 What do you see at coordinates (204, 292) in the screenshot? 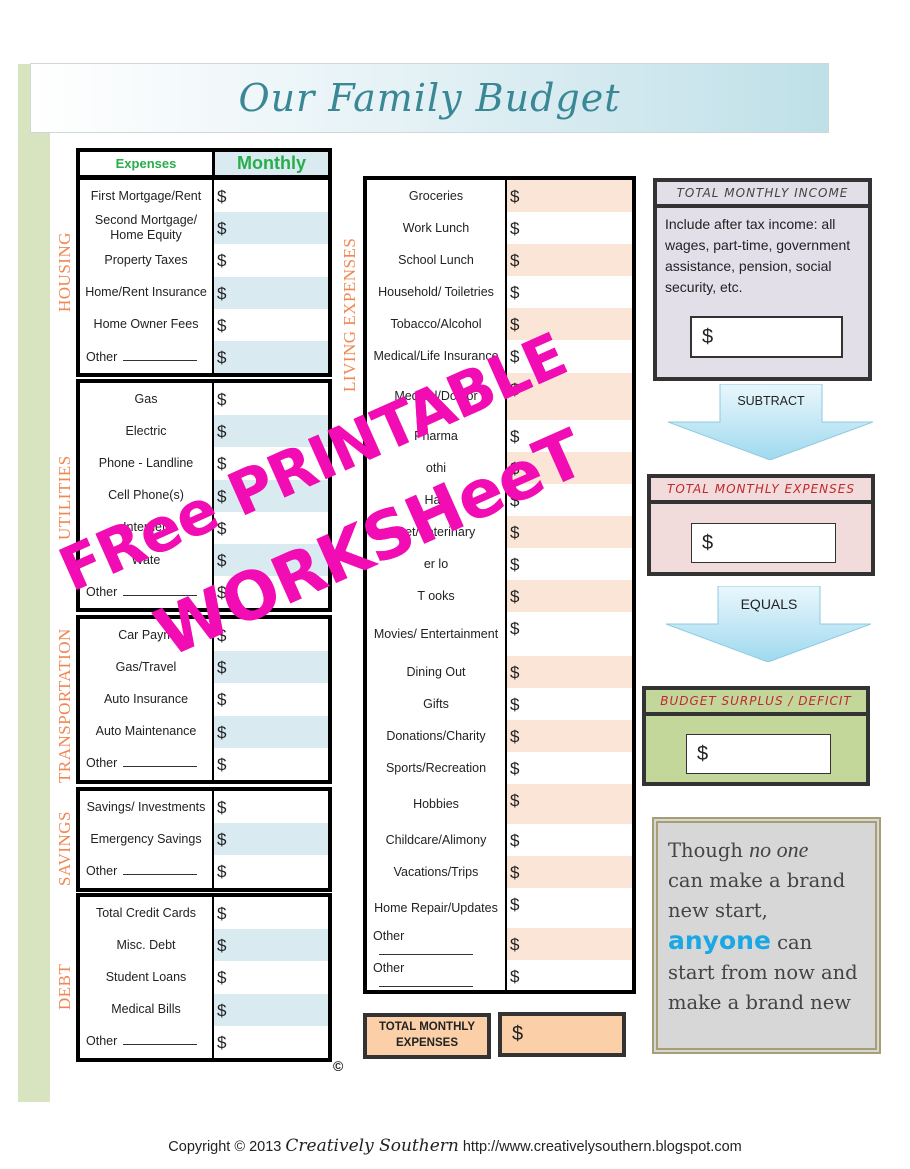
I see `table-row: Home/Rent Insurance $` at bounding box center [204, 292].